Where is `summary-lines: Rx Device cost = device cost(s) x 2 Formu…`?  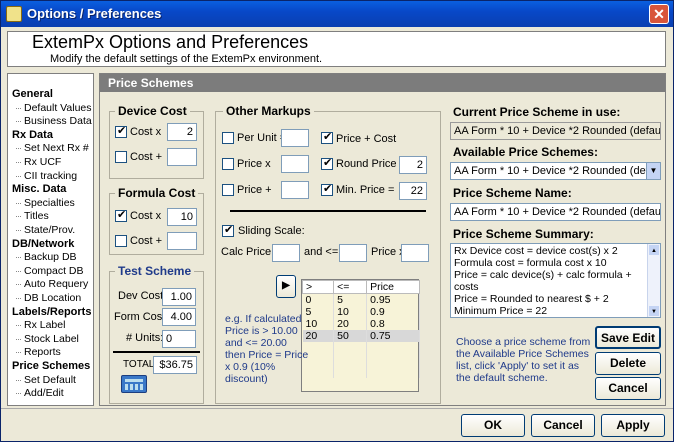 summary-lines: Rx Device cost = device cost(s) x 2 Formu… is located at coordinates (555, 281).